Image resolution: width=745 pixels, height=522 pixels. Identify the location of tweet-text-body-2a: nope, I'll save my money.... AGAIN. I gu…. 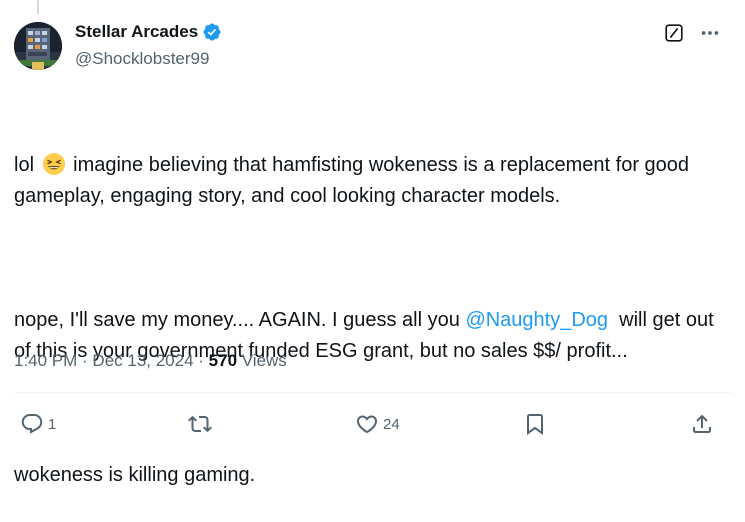
(240, 320).